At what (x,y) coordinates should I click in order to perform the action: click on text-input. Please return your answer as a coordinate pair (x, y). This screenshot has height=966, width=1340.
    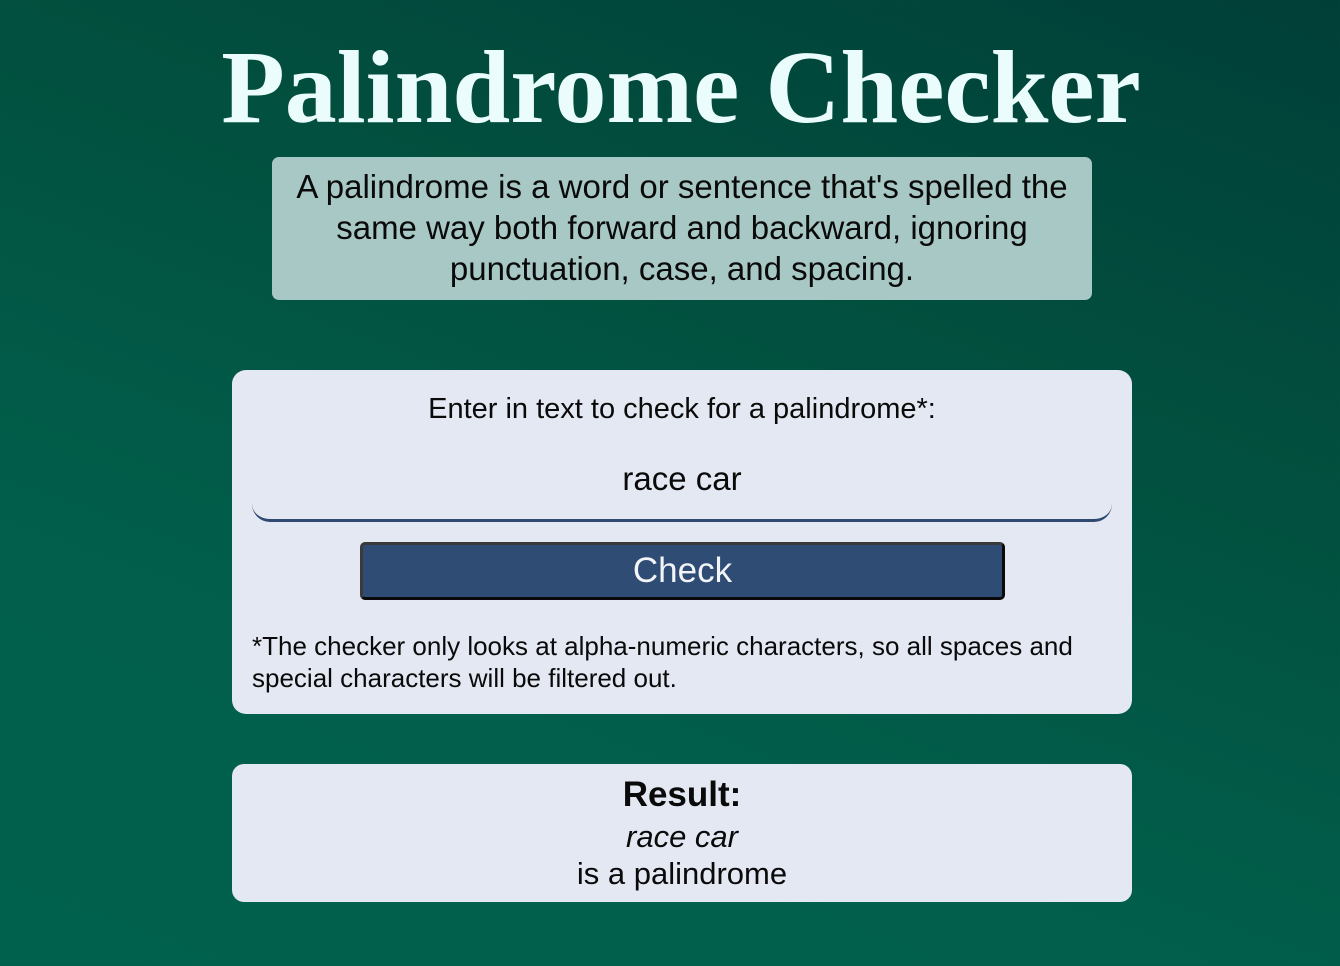
    Looking at the image, I should click on (682, 487).